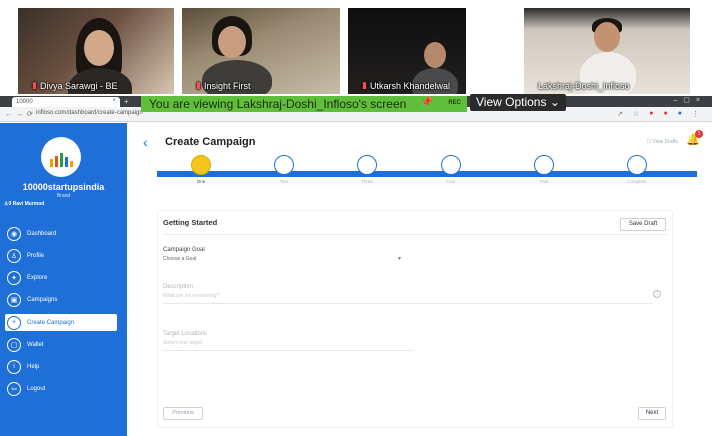  I want to click on user-icon: ♙0, so click(8, 204).